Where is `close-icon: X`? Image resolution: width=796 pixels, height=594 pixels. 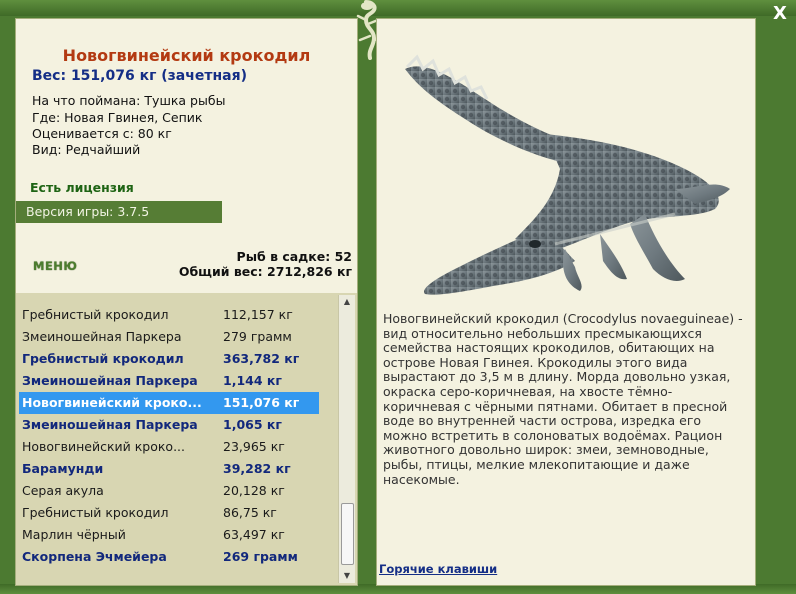 close-icon: X is located at coordinates (780, 13).